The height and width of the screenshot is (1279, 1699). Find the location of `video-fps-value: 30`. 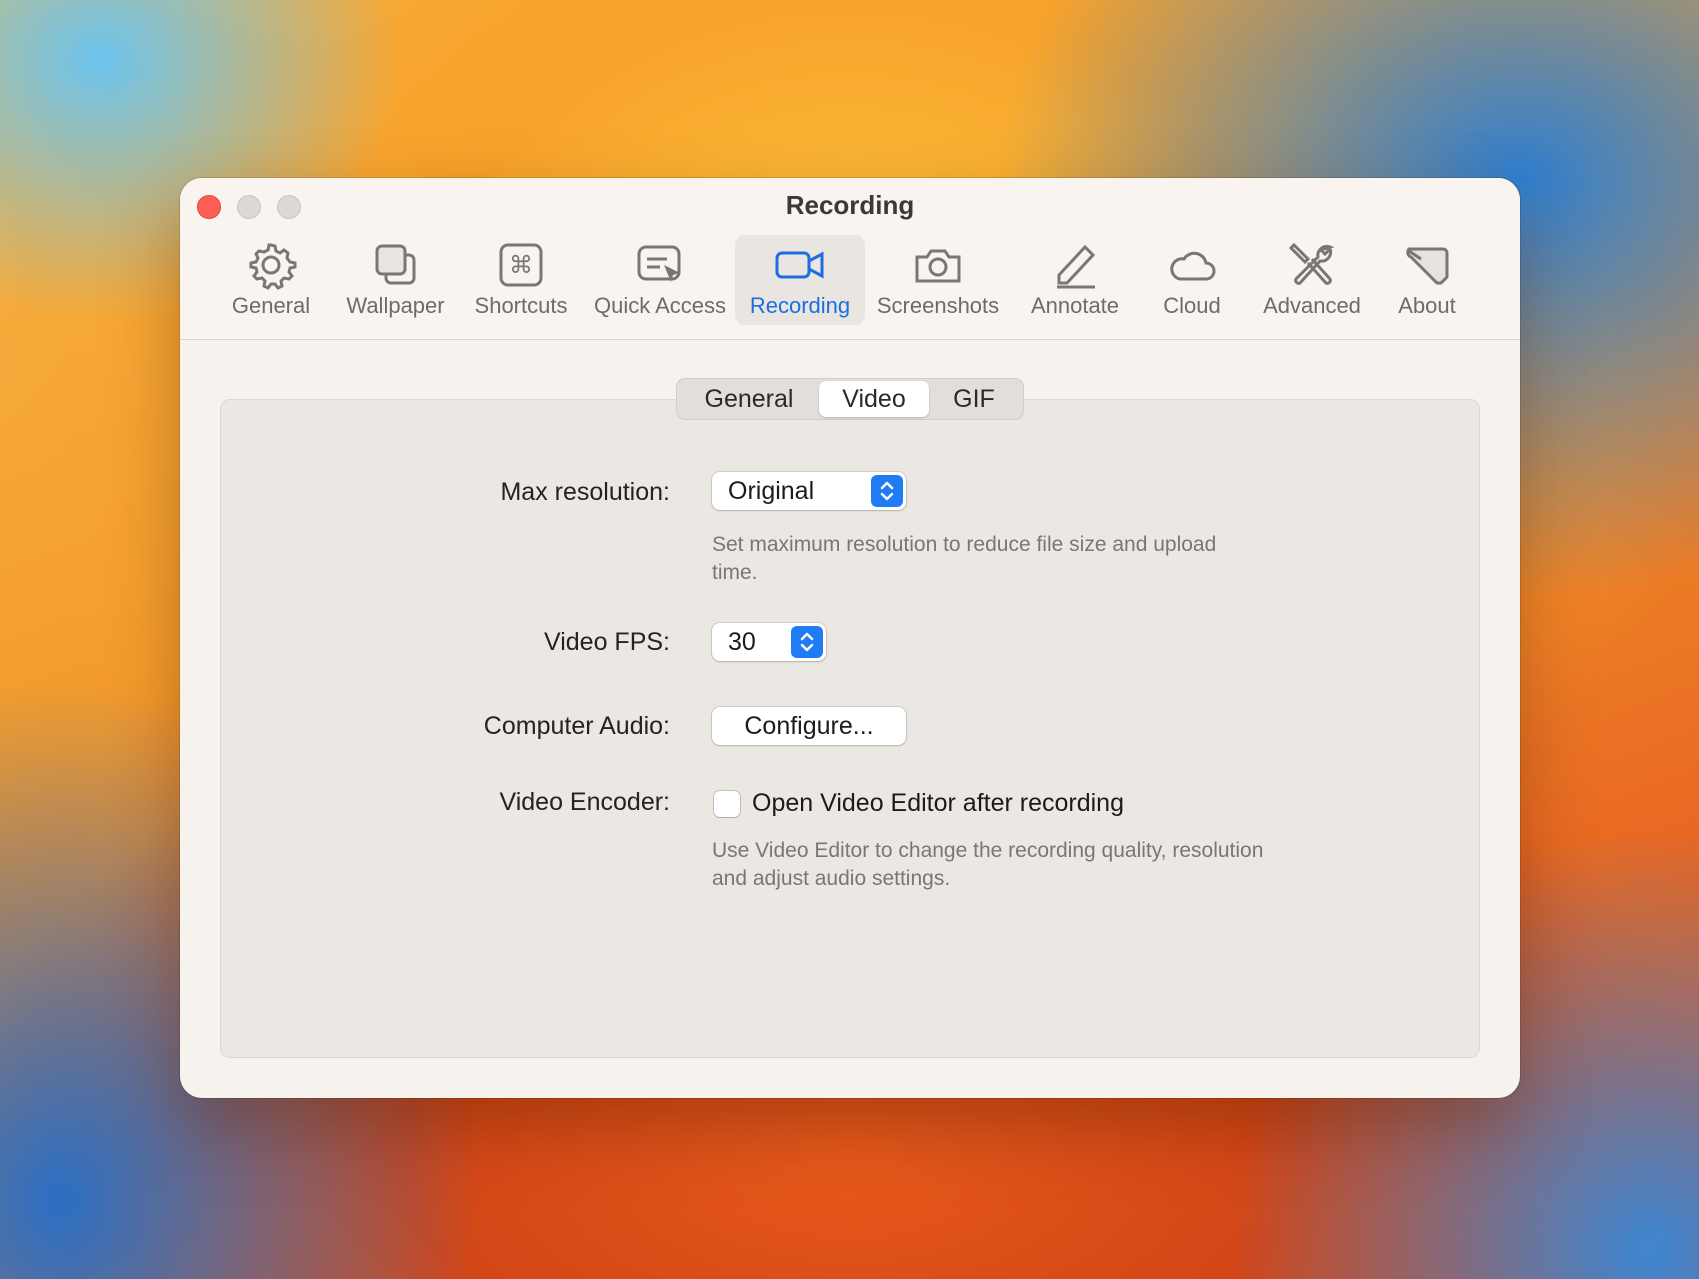

video-fps-value: 30 is located at coordinates (742, 641).